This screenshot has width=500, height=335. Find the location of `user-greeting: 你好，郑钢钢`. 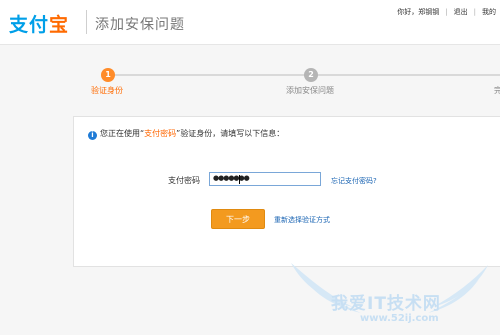

user-greeting: 你好，郑钢钢 is located at coordinates (418, 12).